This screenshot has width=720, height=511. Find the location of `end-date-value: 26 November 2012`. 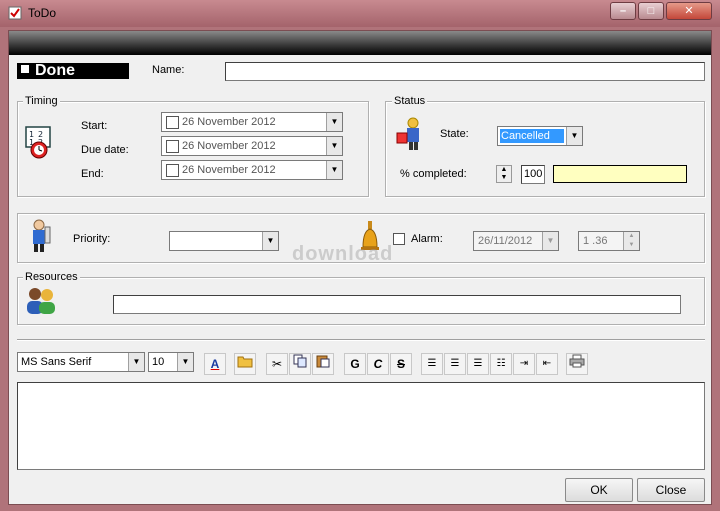

end-date-value: 26 November 2012 is located at coordinates (229, 170).